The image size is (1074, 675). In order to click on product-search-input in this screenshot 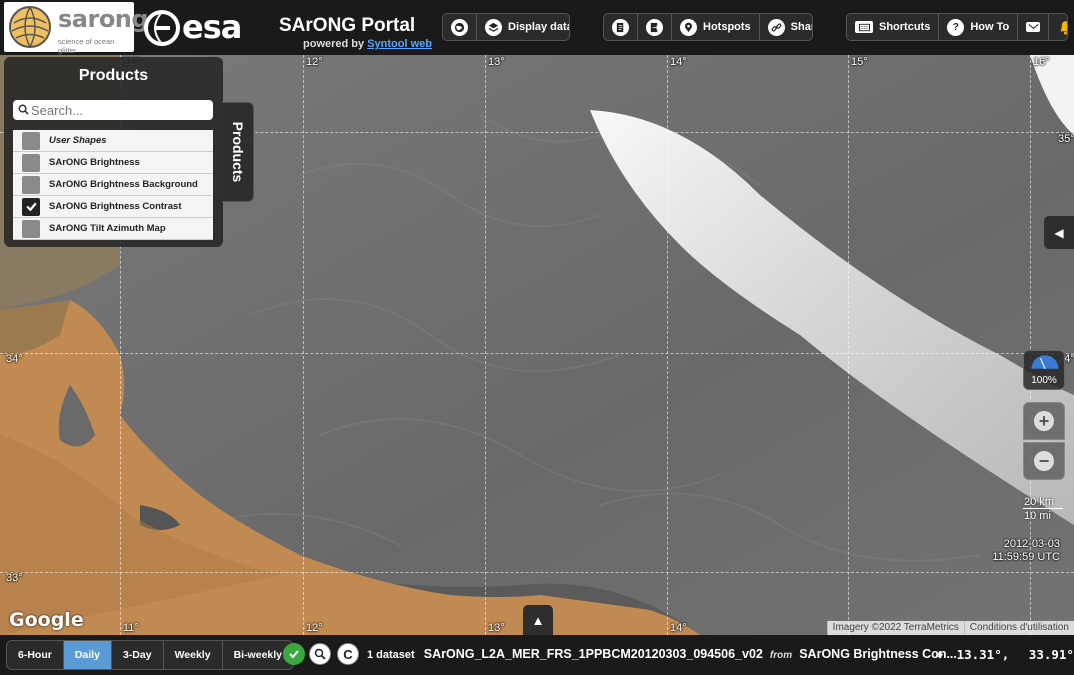, I will do `click(120, 110)`.